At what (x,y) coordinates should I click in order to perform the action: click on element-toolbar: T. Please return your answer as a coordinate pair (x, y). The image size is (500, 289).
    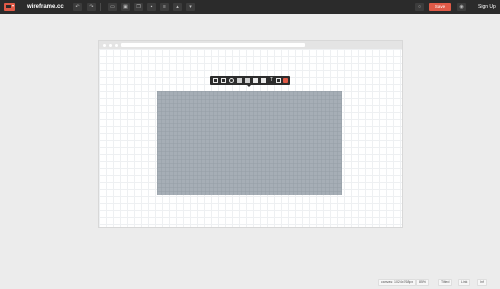
    Looking at the image, I should click on (250, 81).